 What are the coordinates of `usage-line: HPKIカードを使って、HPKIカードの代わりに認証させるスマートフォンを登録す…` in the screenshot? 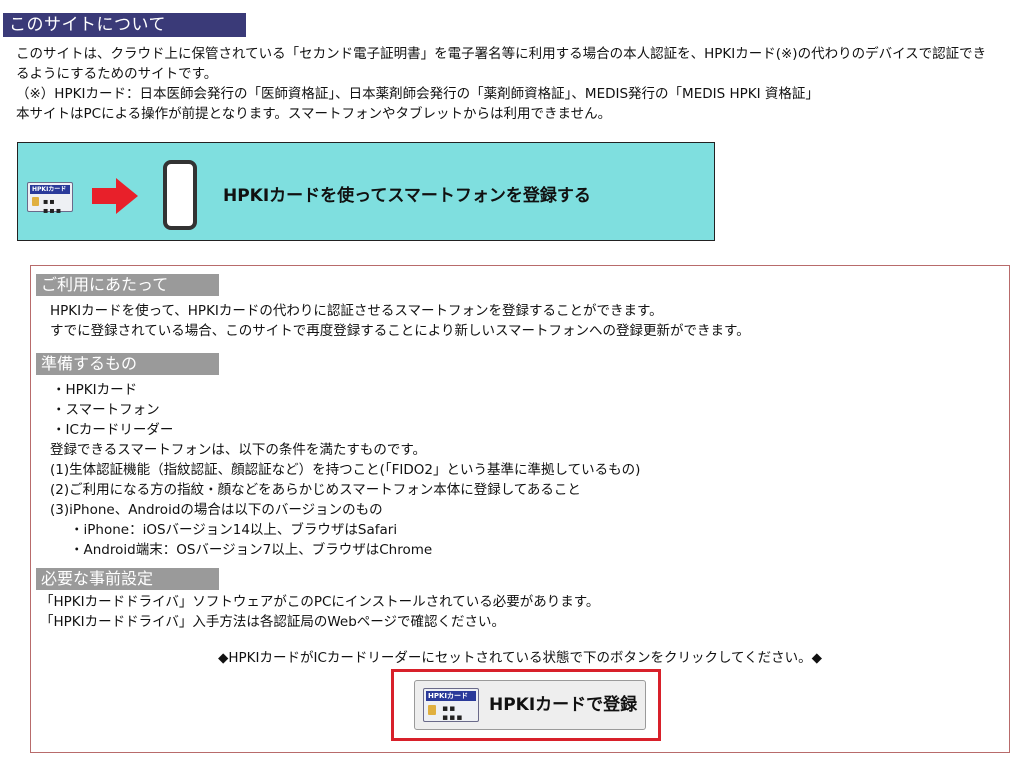 It's located at (356, 311).